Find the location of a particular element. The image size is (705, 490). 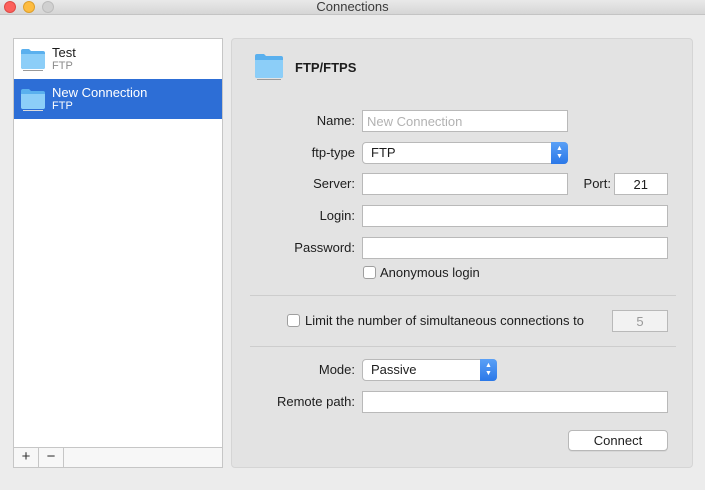

ftp-type-popup: FTP ▲ ▼ is located at coordinates (465, 153).